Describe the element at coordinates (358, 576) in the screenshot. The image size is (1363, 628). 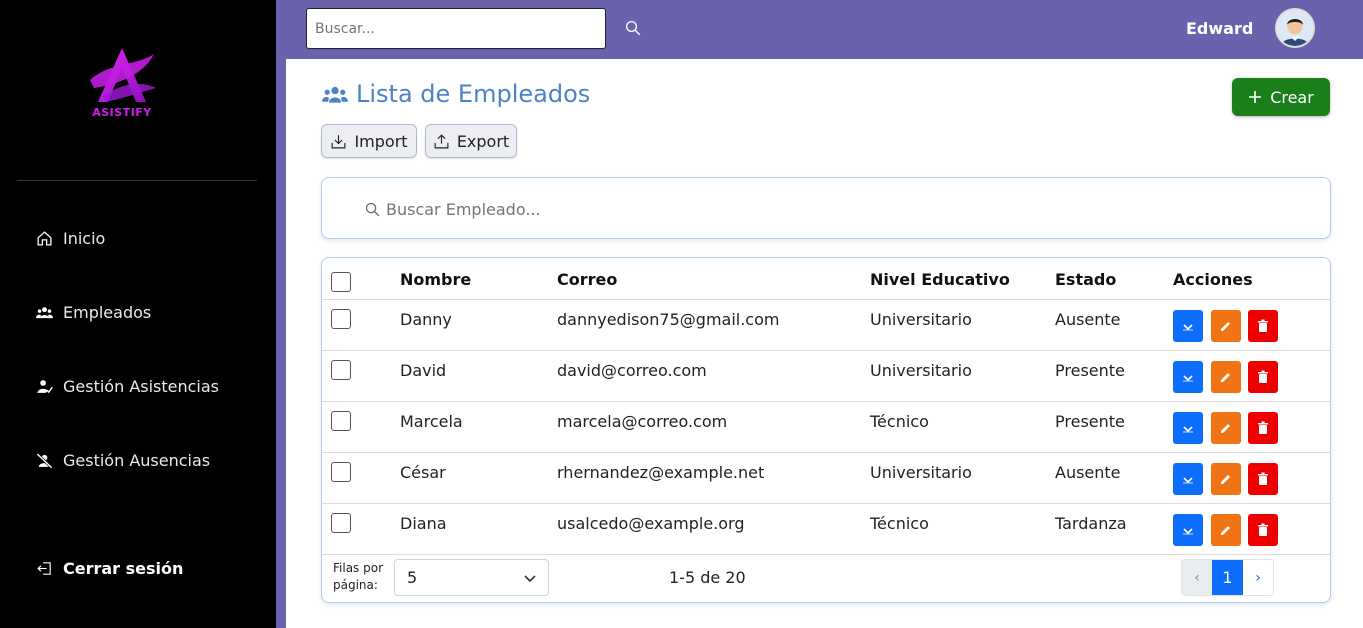
I see `rows-per-page-label: Filas por página:` at that location.